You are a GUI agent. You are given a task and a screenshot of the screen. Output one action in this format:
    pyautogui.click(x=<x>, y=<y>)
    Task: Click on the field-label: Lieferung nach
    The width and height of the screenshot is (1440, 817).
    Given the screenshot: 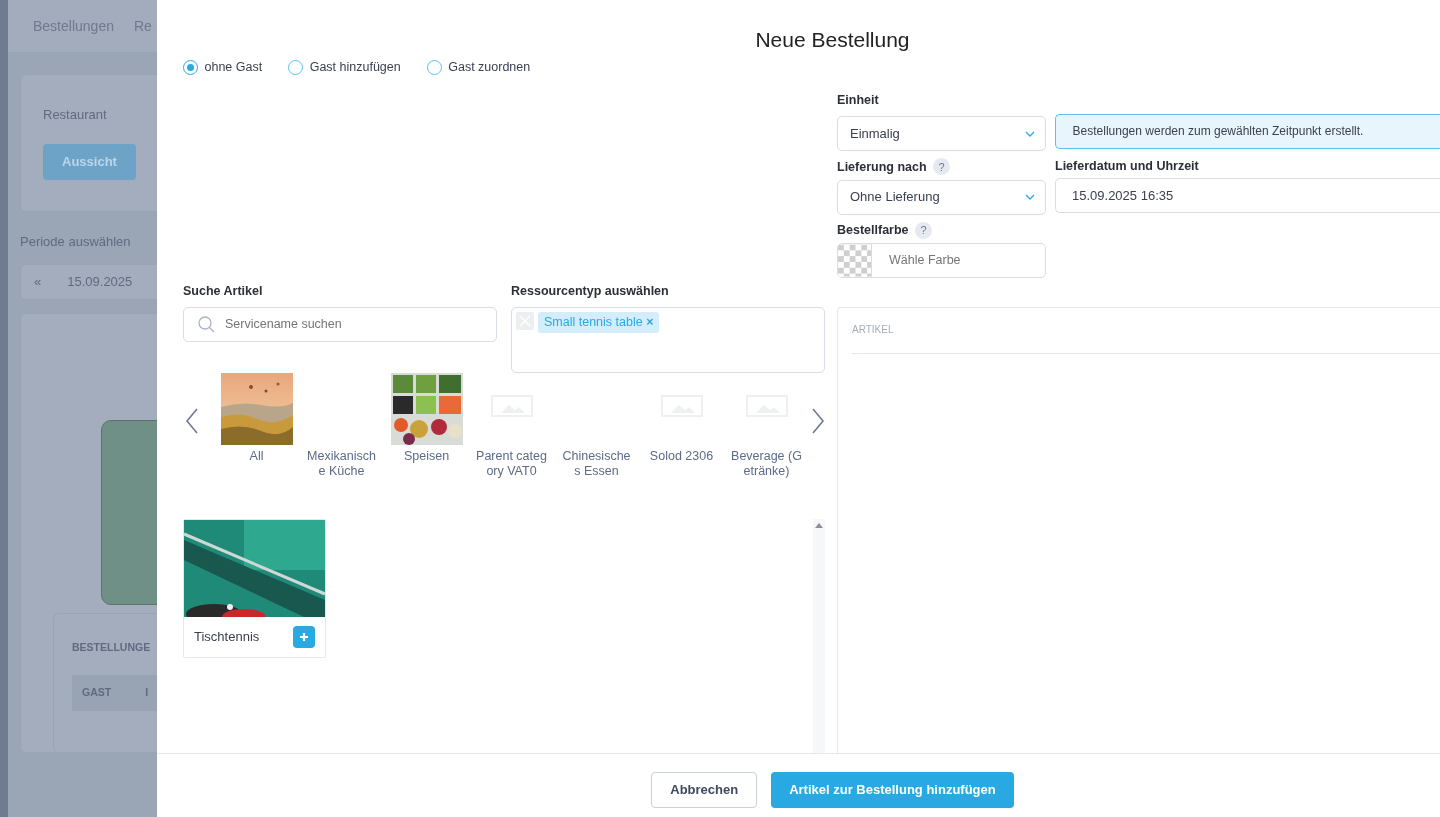 What is the action you would take?
    pyautogui.click(x=882, y=167)
    